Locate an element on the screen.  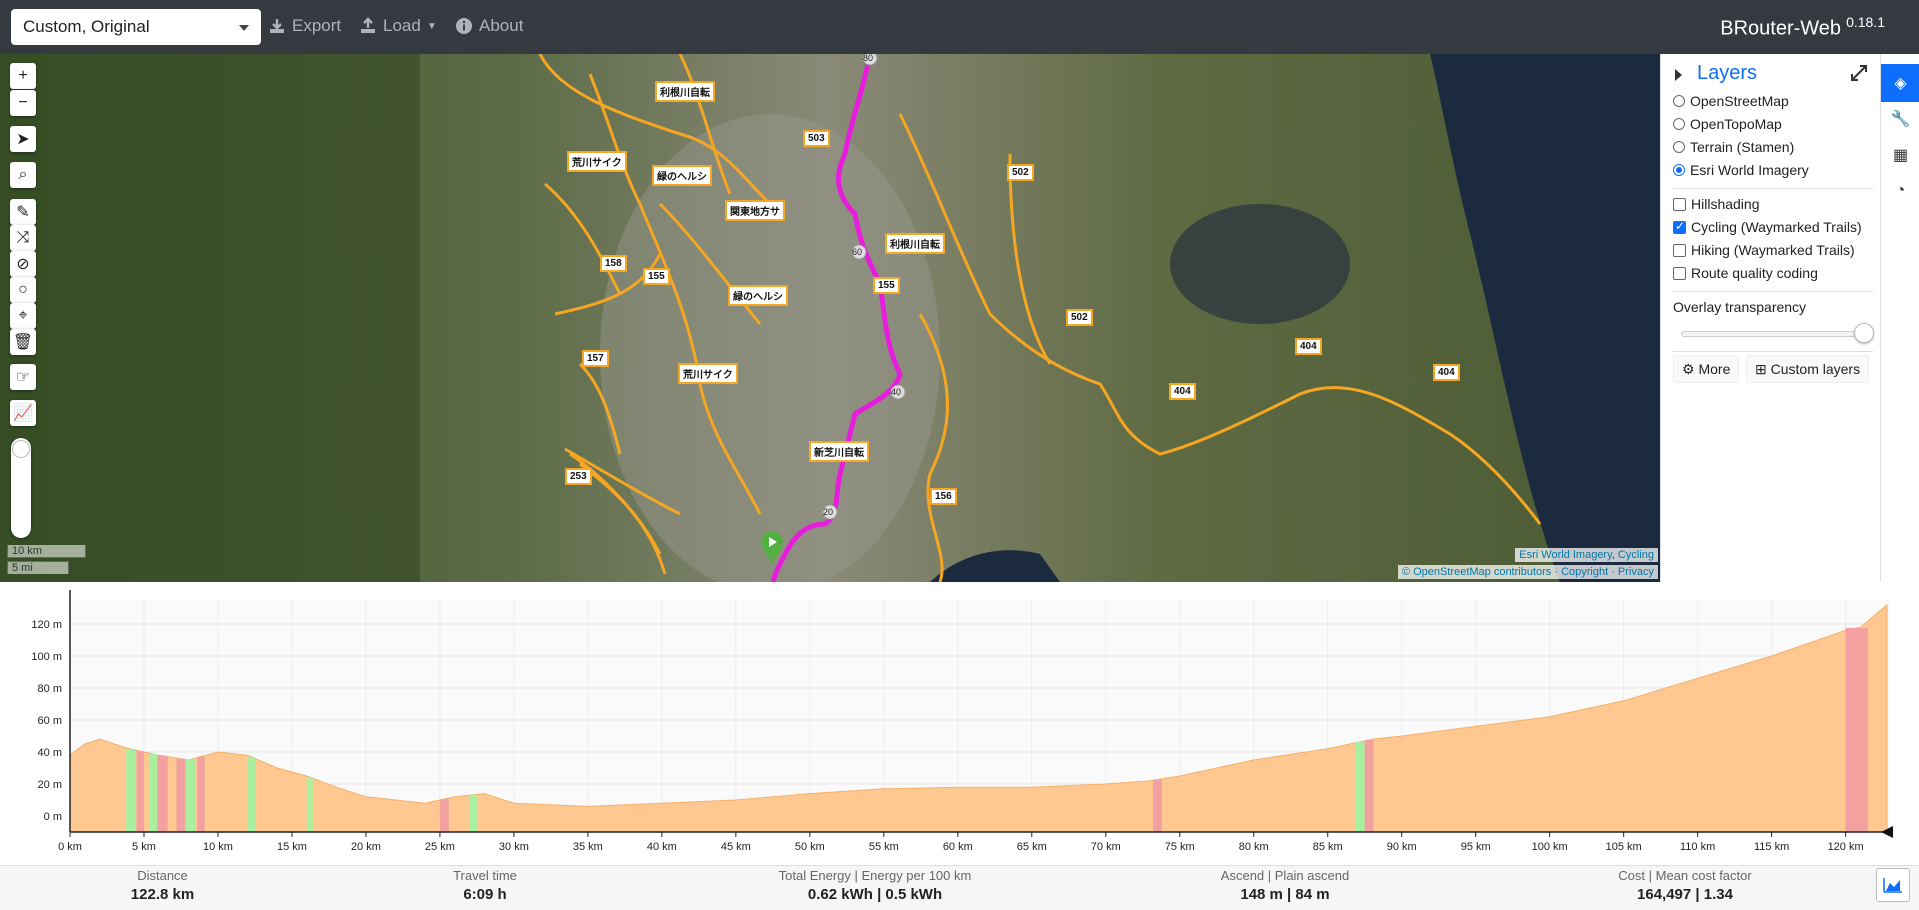
stat-label: Distance is located at coordinates (162, 875).